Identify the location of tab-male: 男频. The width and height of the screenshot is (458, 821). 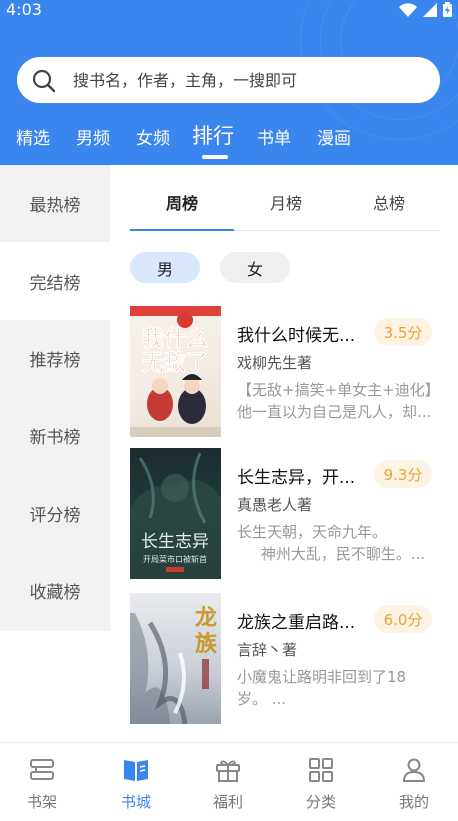
(93, 136).